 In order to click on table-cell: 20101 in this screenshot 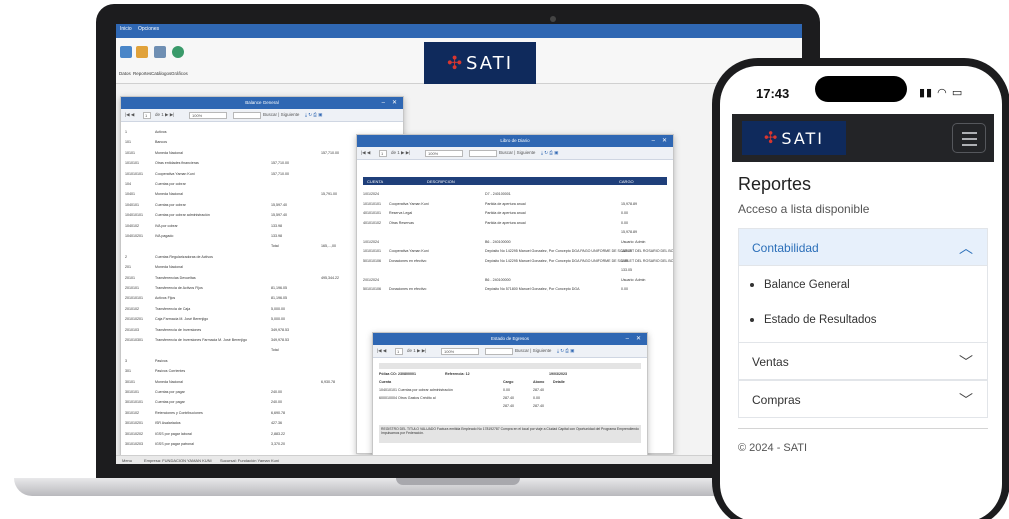, I will do `click(130, 277)`.